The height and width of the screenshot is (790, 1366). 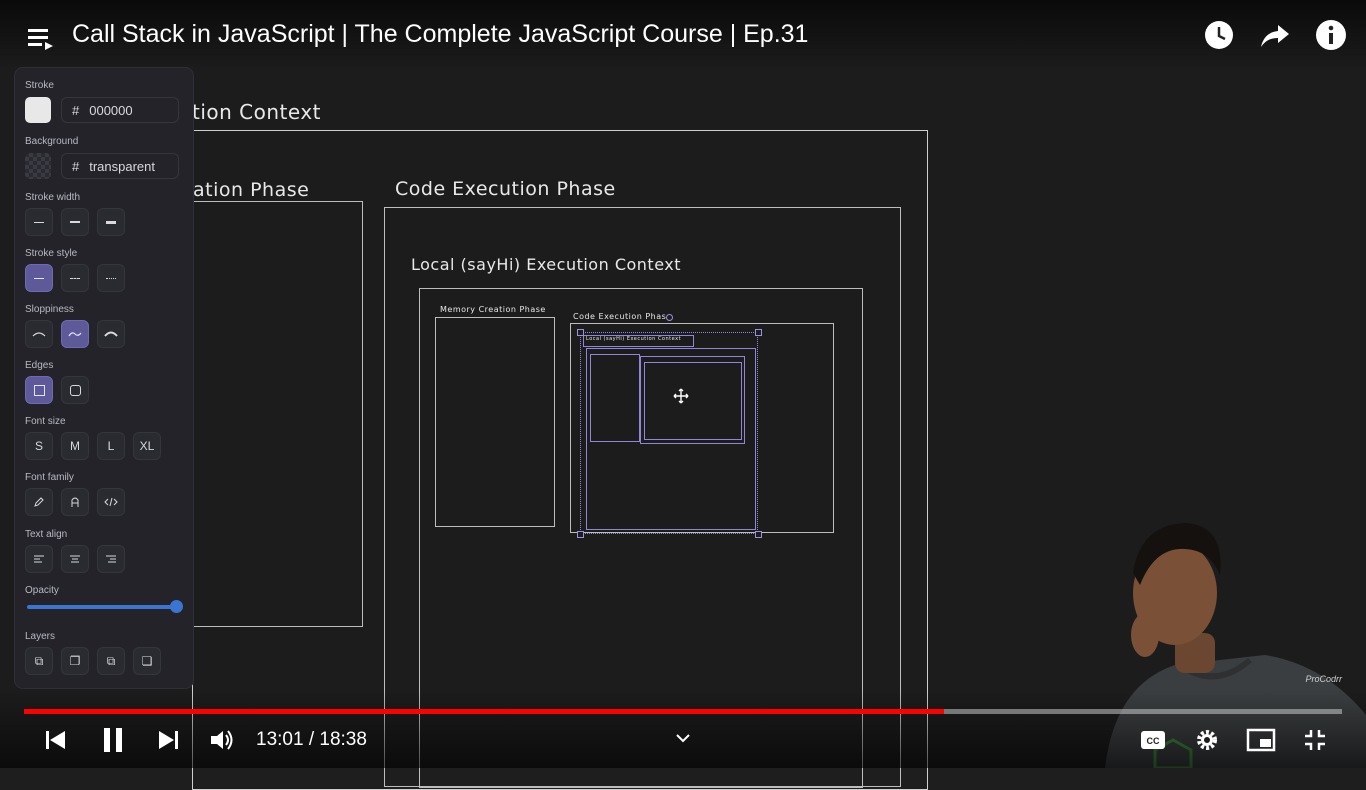 I want to click on sharp-edge-icon, so click(x=39, y=390).